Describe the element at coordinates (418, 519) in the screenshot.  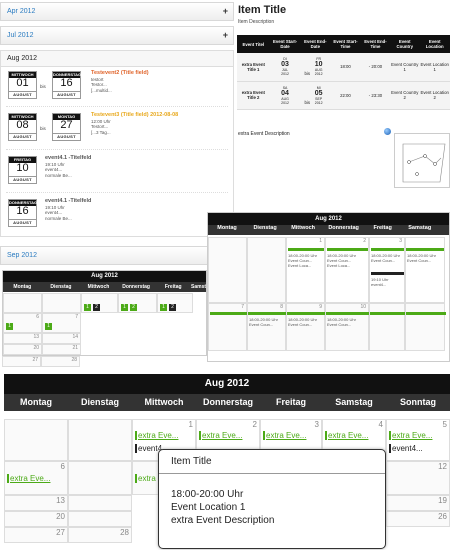
I see `day-cell: 26` at that location.